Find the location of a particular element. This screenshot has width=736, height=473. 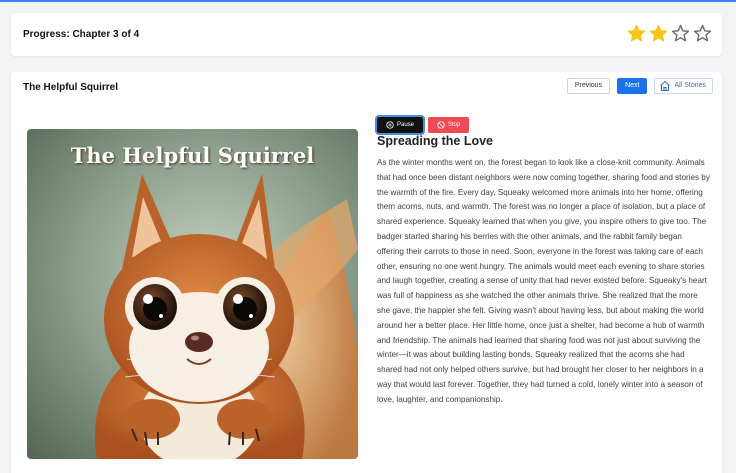

pause-label: Pause is located at coordinates (405, 125).